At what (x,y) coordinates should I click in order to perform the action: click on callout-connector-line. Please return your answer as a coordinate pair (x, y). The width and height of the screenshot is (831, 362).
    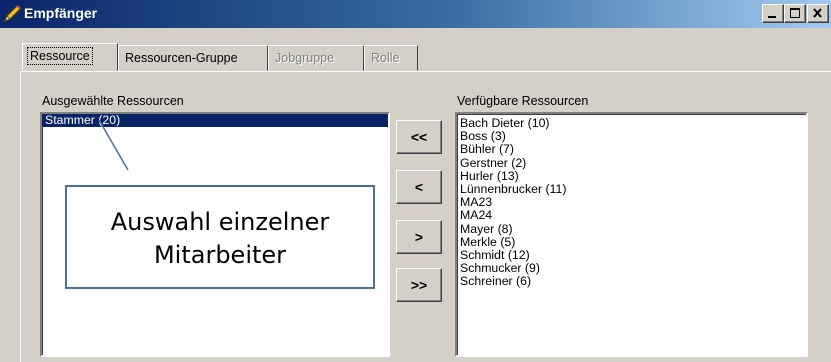
    Looking at the image, I should click on (113, 145).